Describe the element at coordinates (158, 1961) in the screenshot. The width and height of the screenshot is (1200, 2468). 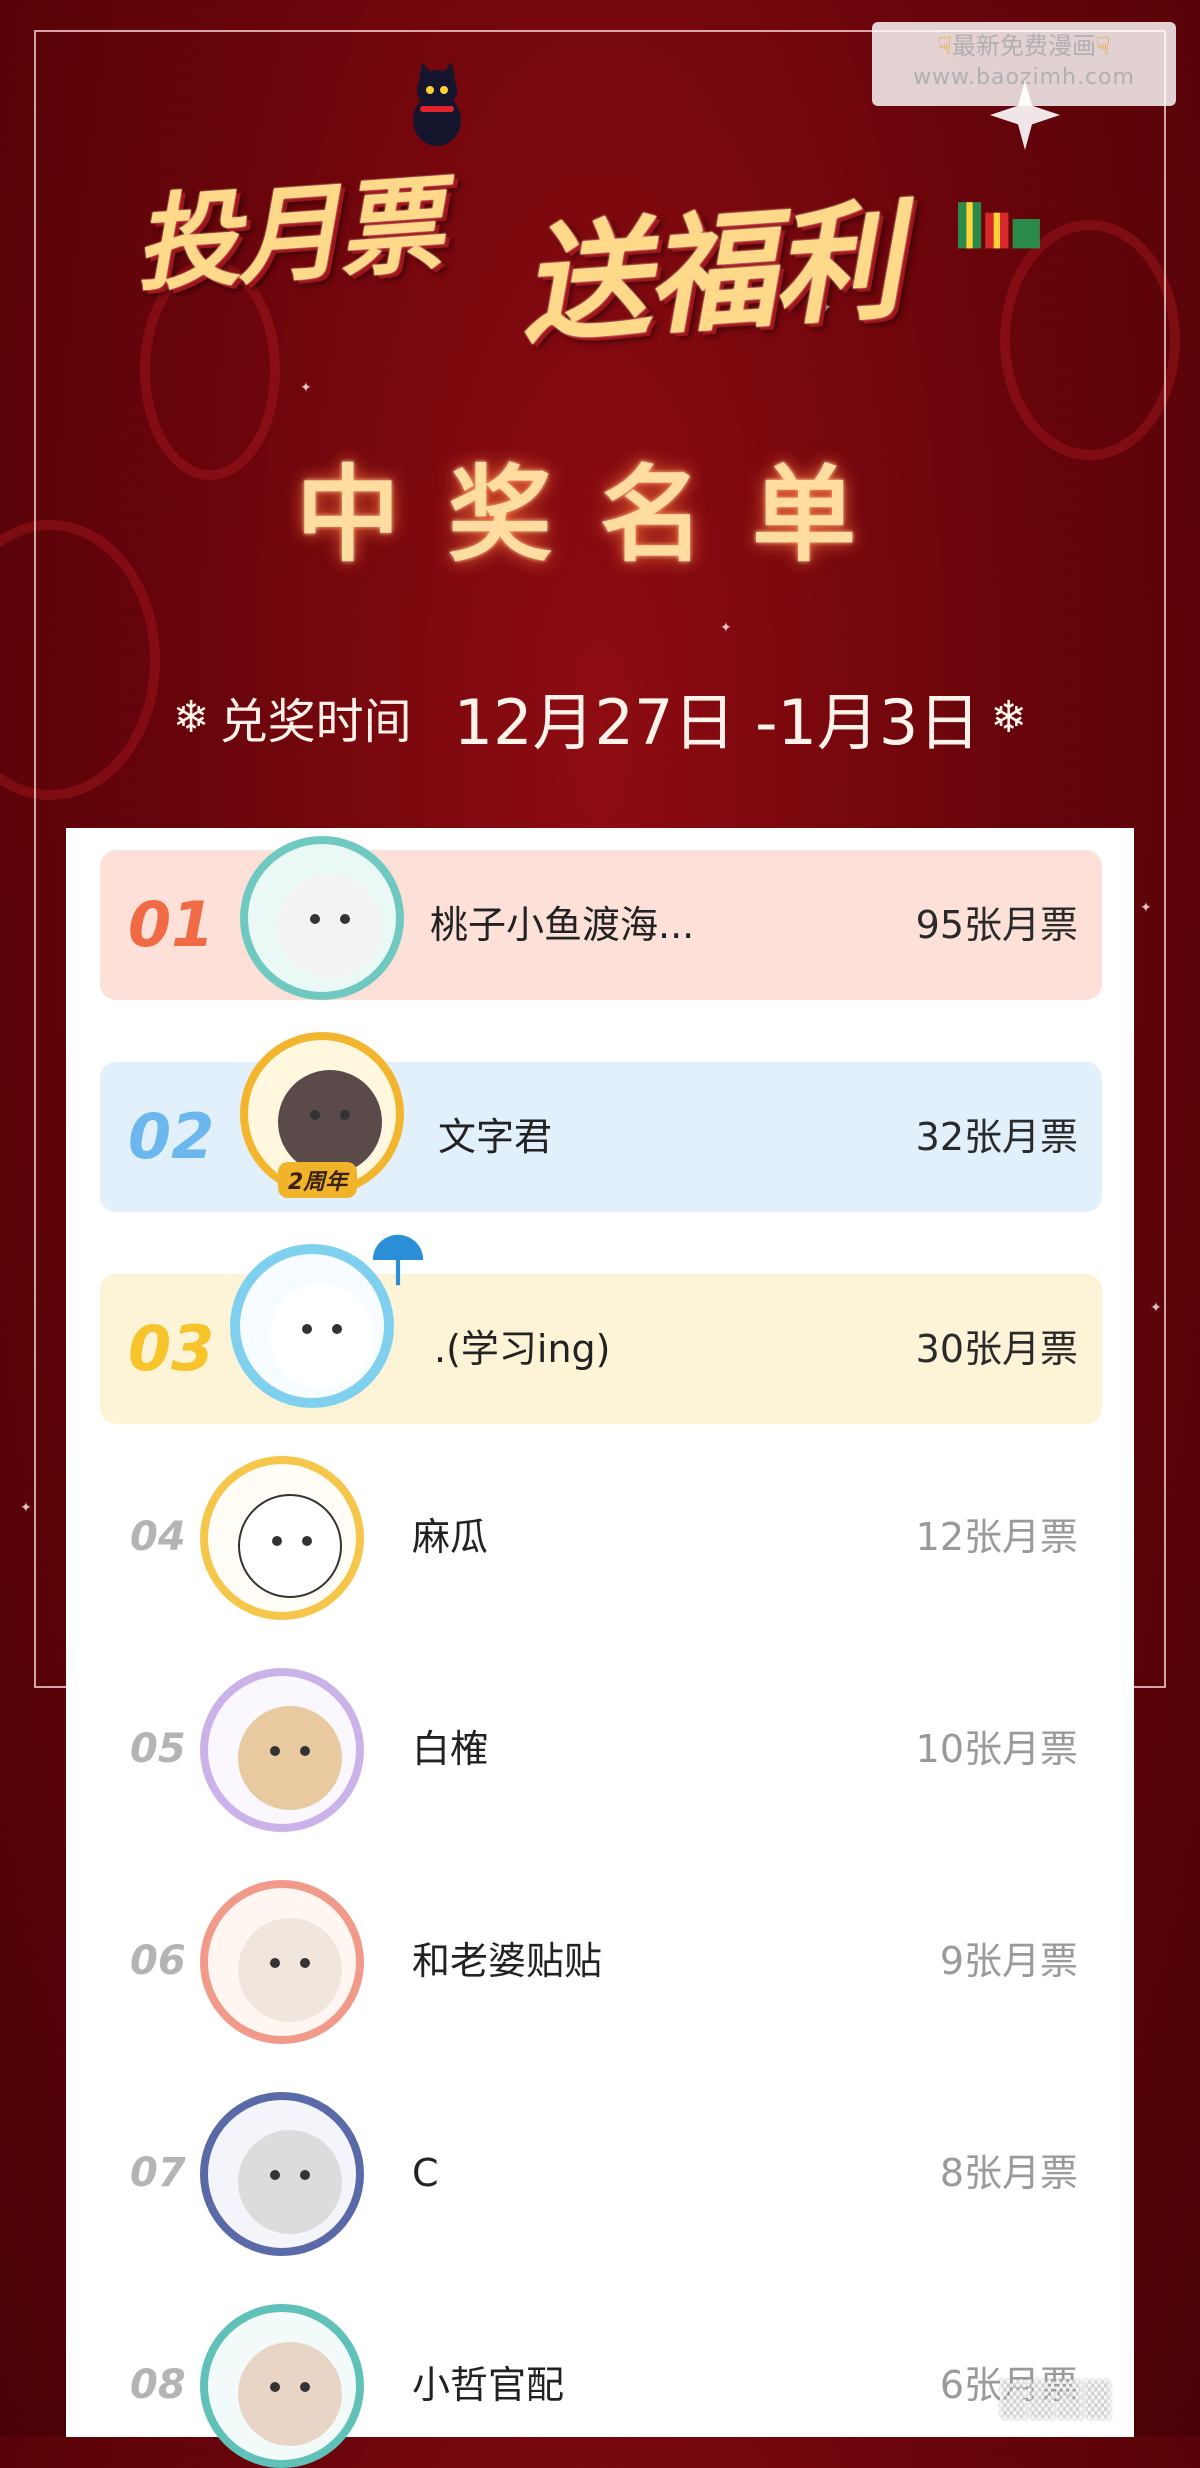
I see `rank-number: 06` at that location.